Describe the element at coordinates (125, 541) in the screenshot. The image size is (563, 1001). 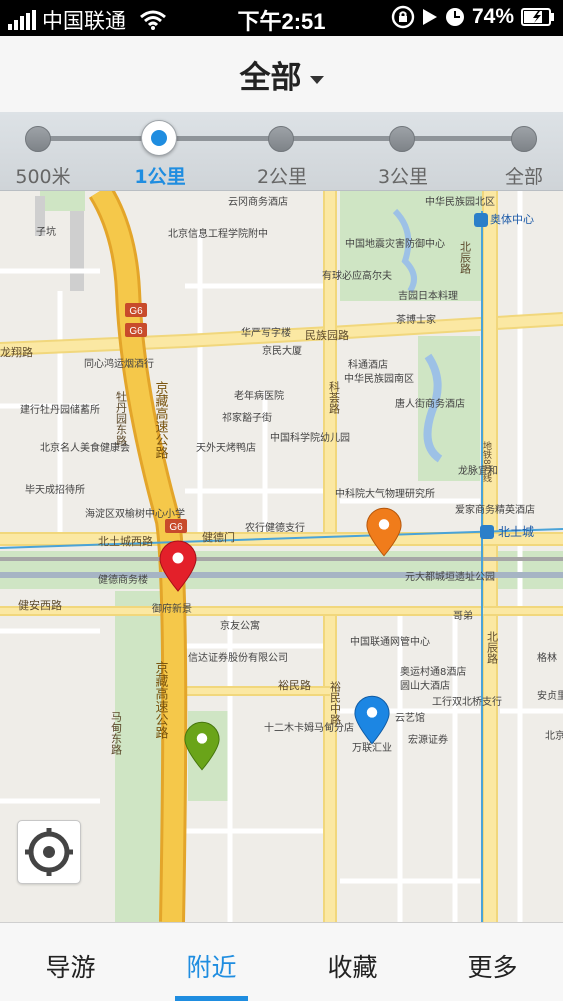
I see `road-label: 北土城西路` at that location.